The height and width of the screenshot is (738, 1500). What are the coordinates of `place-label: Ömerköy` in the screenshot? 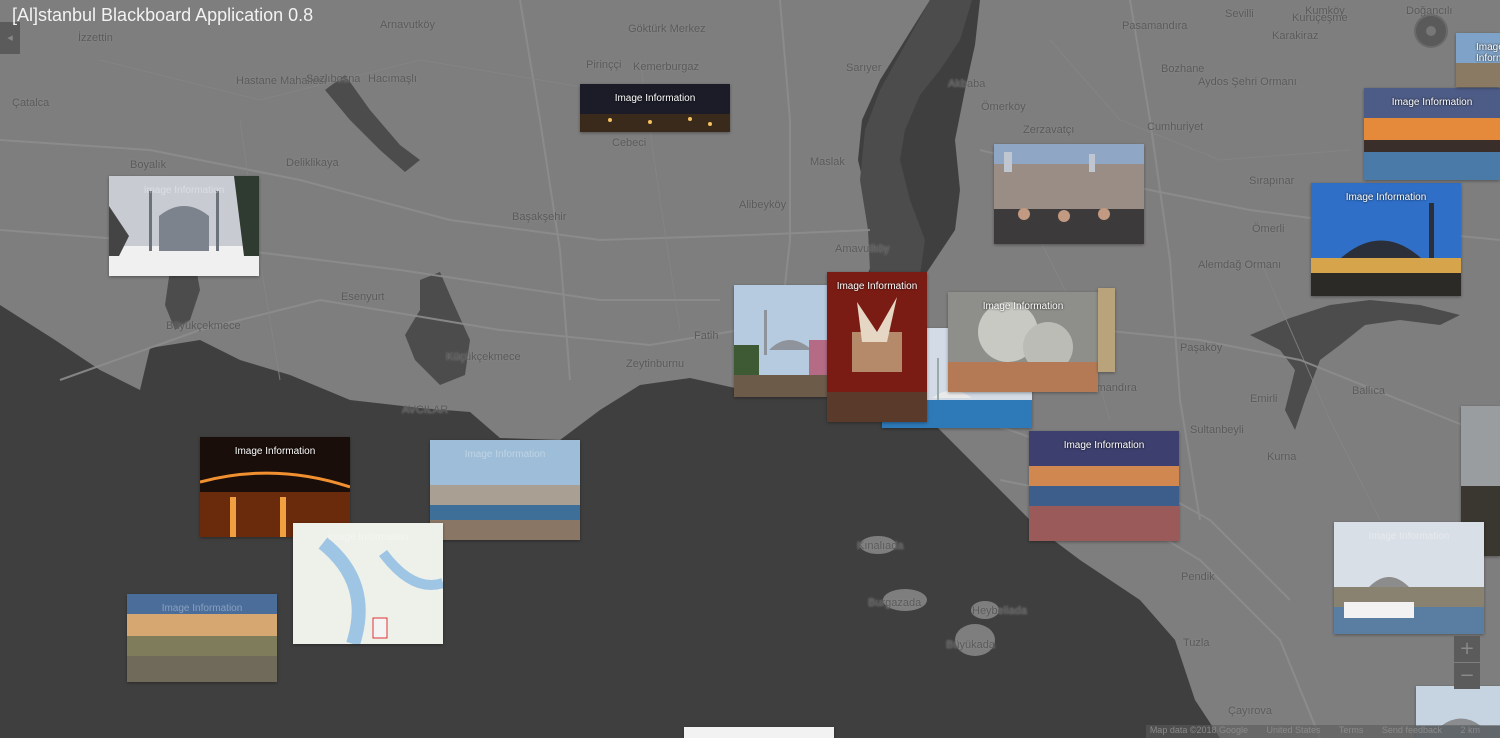 It's located at (1003, 107).